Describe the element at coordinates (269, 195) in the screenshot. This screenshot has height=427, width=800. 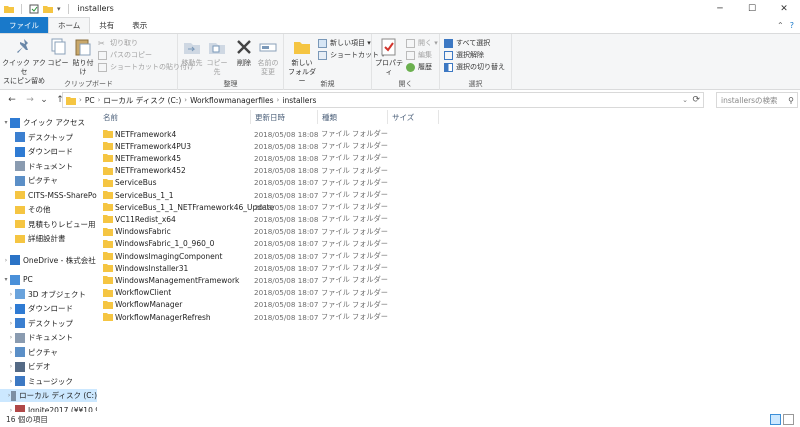
I see `table-row: ServiceBus_1_1 2018/05/08 18:07 ファイル フォルダー` at that location.